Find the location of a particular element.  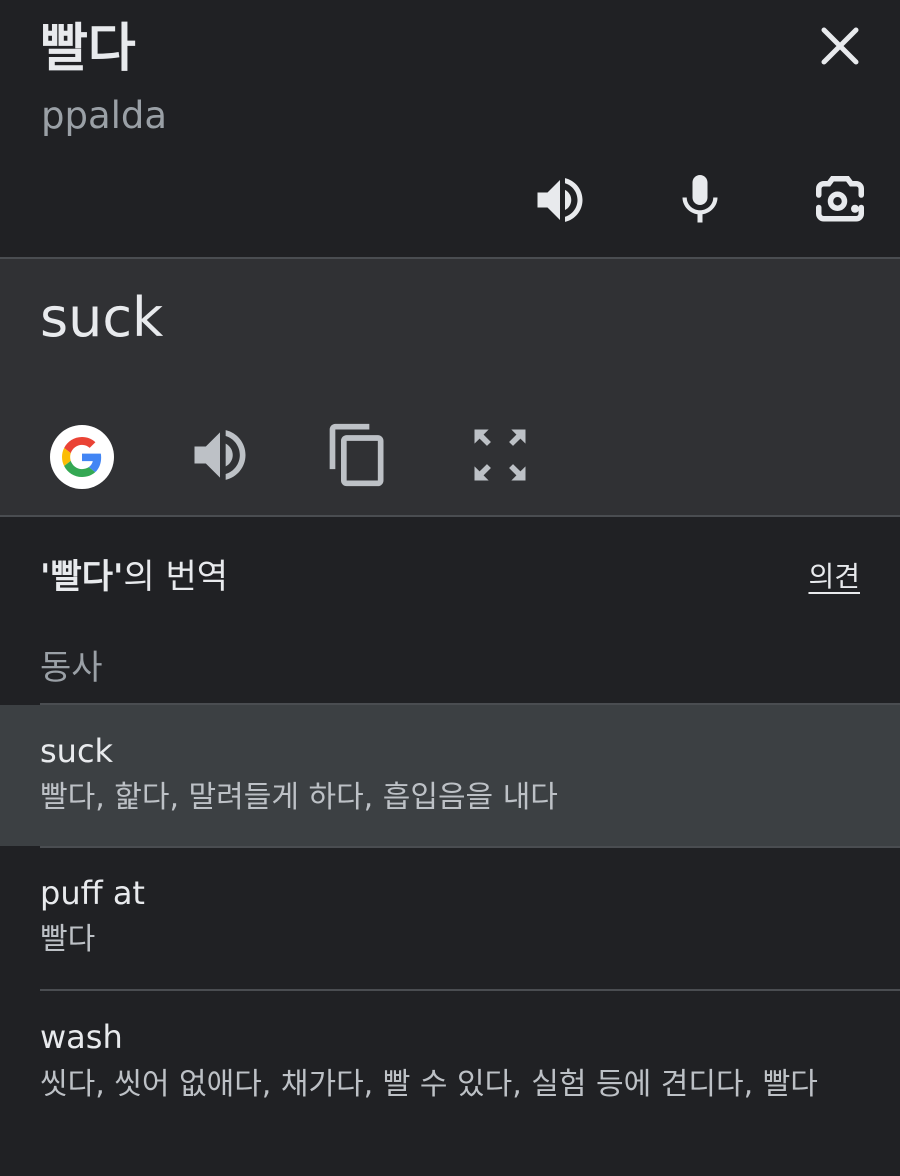

translation-synonyms: 빨다, 핥다, 말려들게 하다, 흡입음을 내다 is located at coordinates (299, 797).